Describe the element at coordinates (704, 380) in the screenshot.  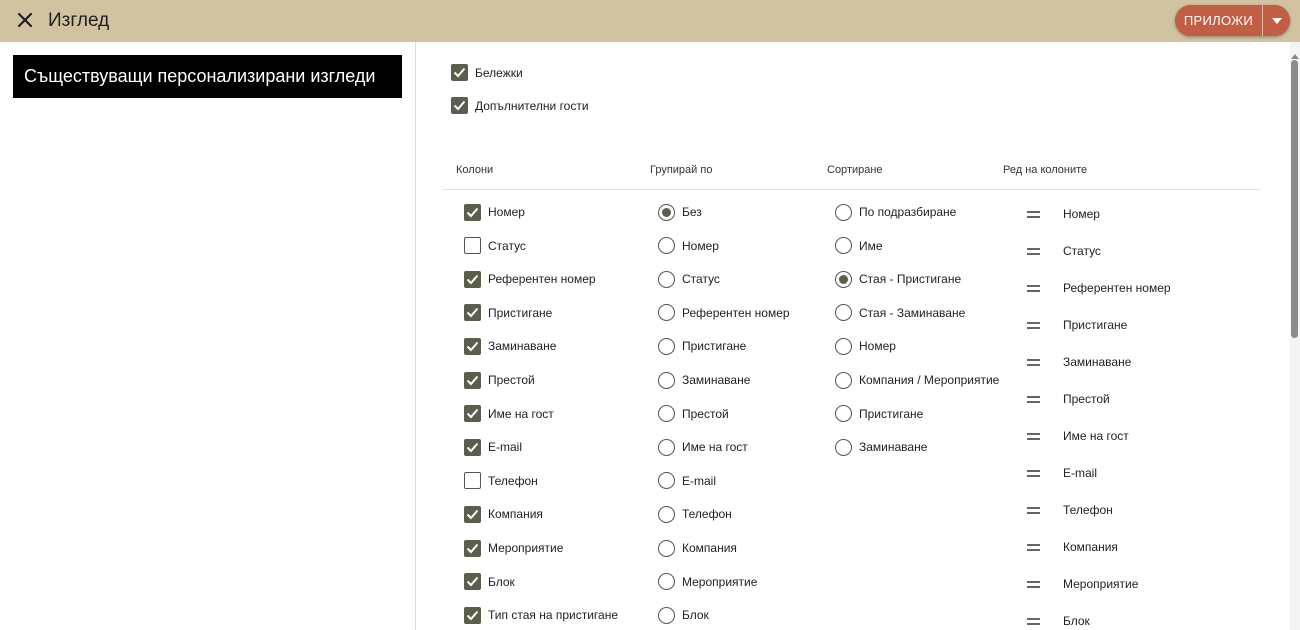
I see `group-by-option-row: Заминаване` at that location.